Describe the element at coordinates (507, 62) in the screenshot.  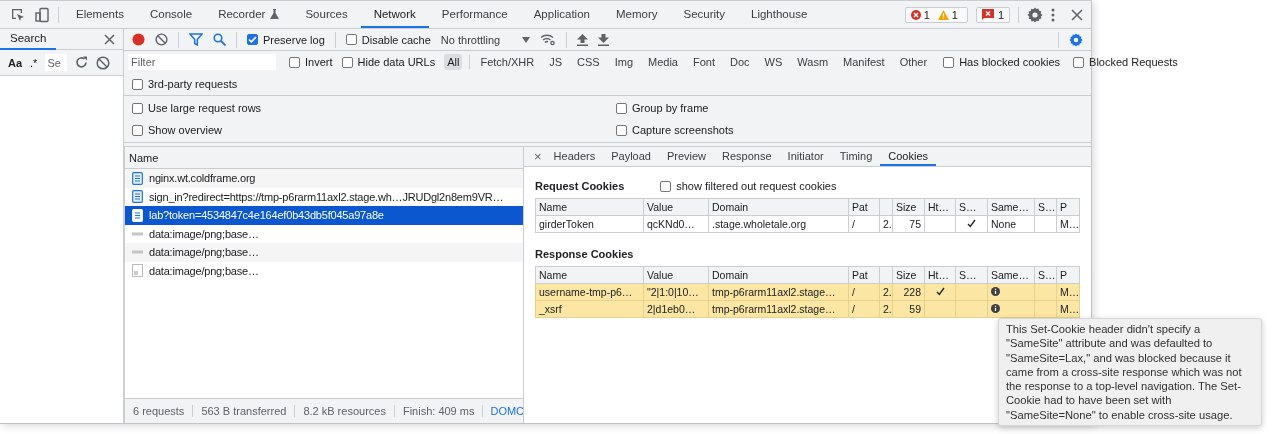
I see `type-filter-button: Fetch/XHR` at that location.